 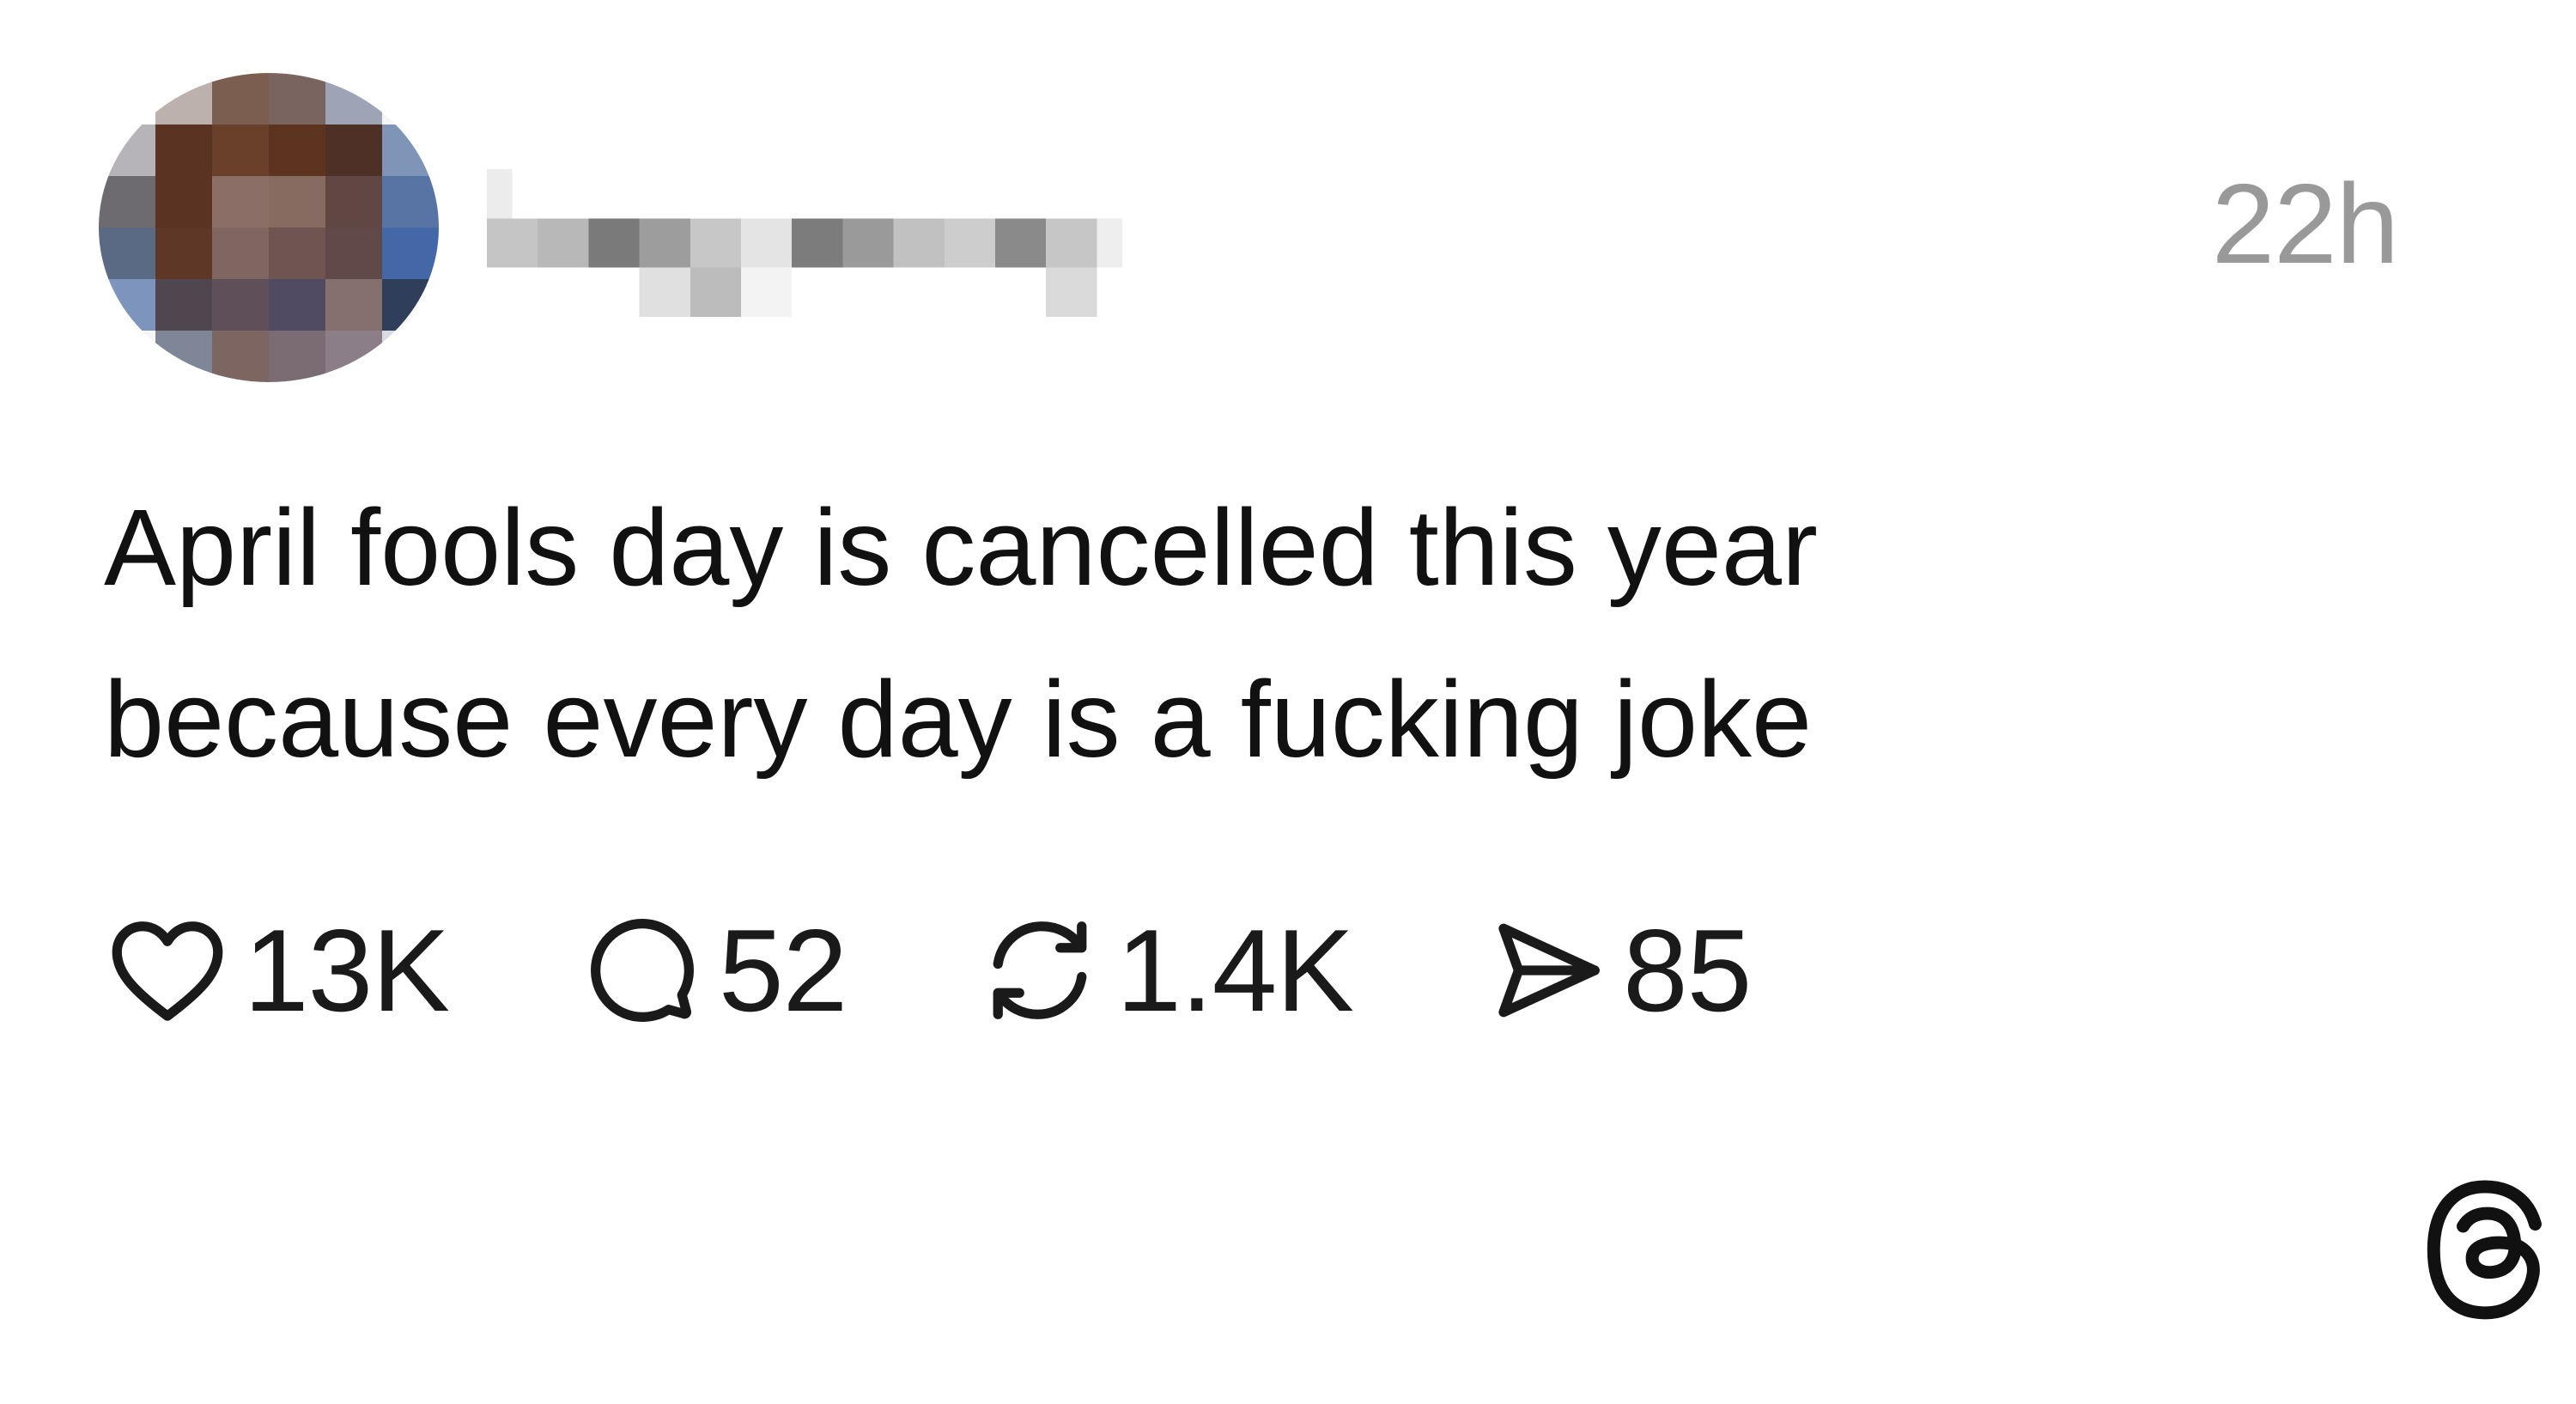 I want to click on share-count: 85, so click(x=1687, y=971).